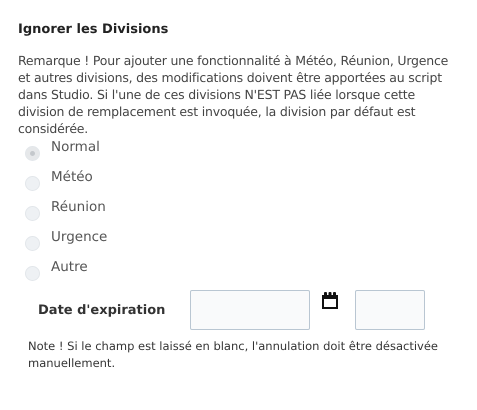 This screenshot has height=410, width=477. I want to click on calendar-icon, so click(330, 301).